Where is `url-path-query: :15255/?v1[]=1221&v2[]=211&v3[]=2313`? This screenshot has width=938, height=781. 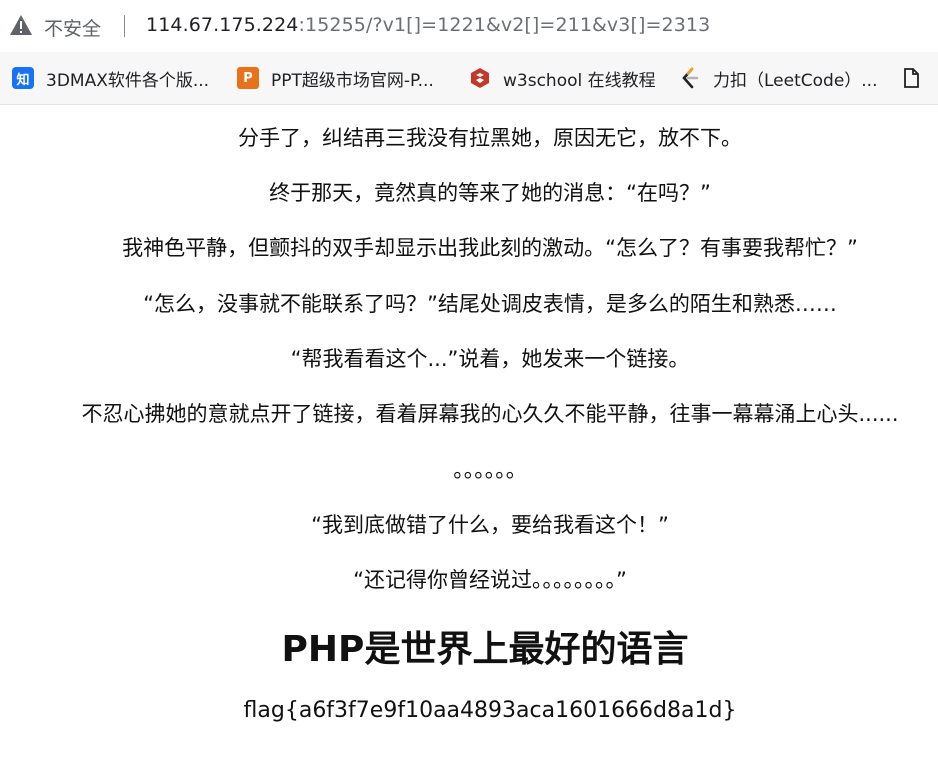
url-path-query: :15255/?v1[]=1221&v2[]=211&v3[]=2313 is located at coordinates (504, 25).